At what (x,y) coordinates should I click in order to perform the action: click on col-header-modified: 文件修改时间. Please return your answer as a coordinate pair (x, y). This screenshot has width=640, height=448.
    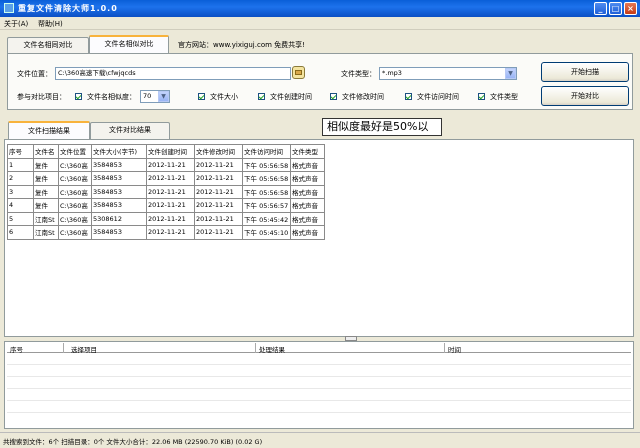
    Looking at the image, I should click on (218, 151).